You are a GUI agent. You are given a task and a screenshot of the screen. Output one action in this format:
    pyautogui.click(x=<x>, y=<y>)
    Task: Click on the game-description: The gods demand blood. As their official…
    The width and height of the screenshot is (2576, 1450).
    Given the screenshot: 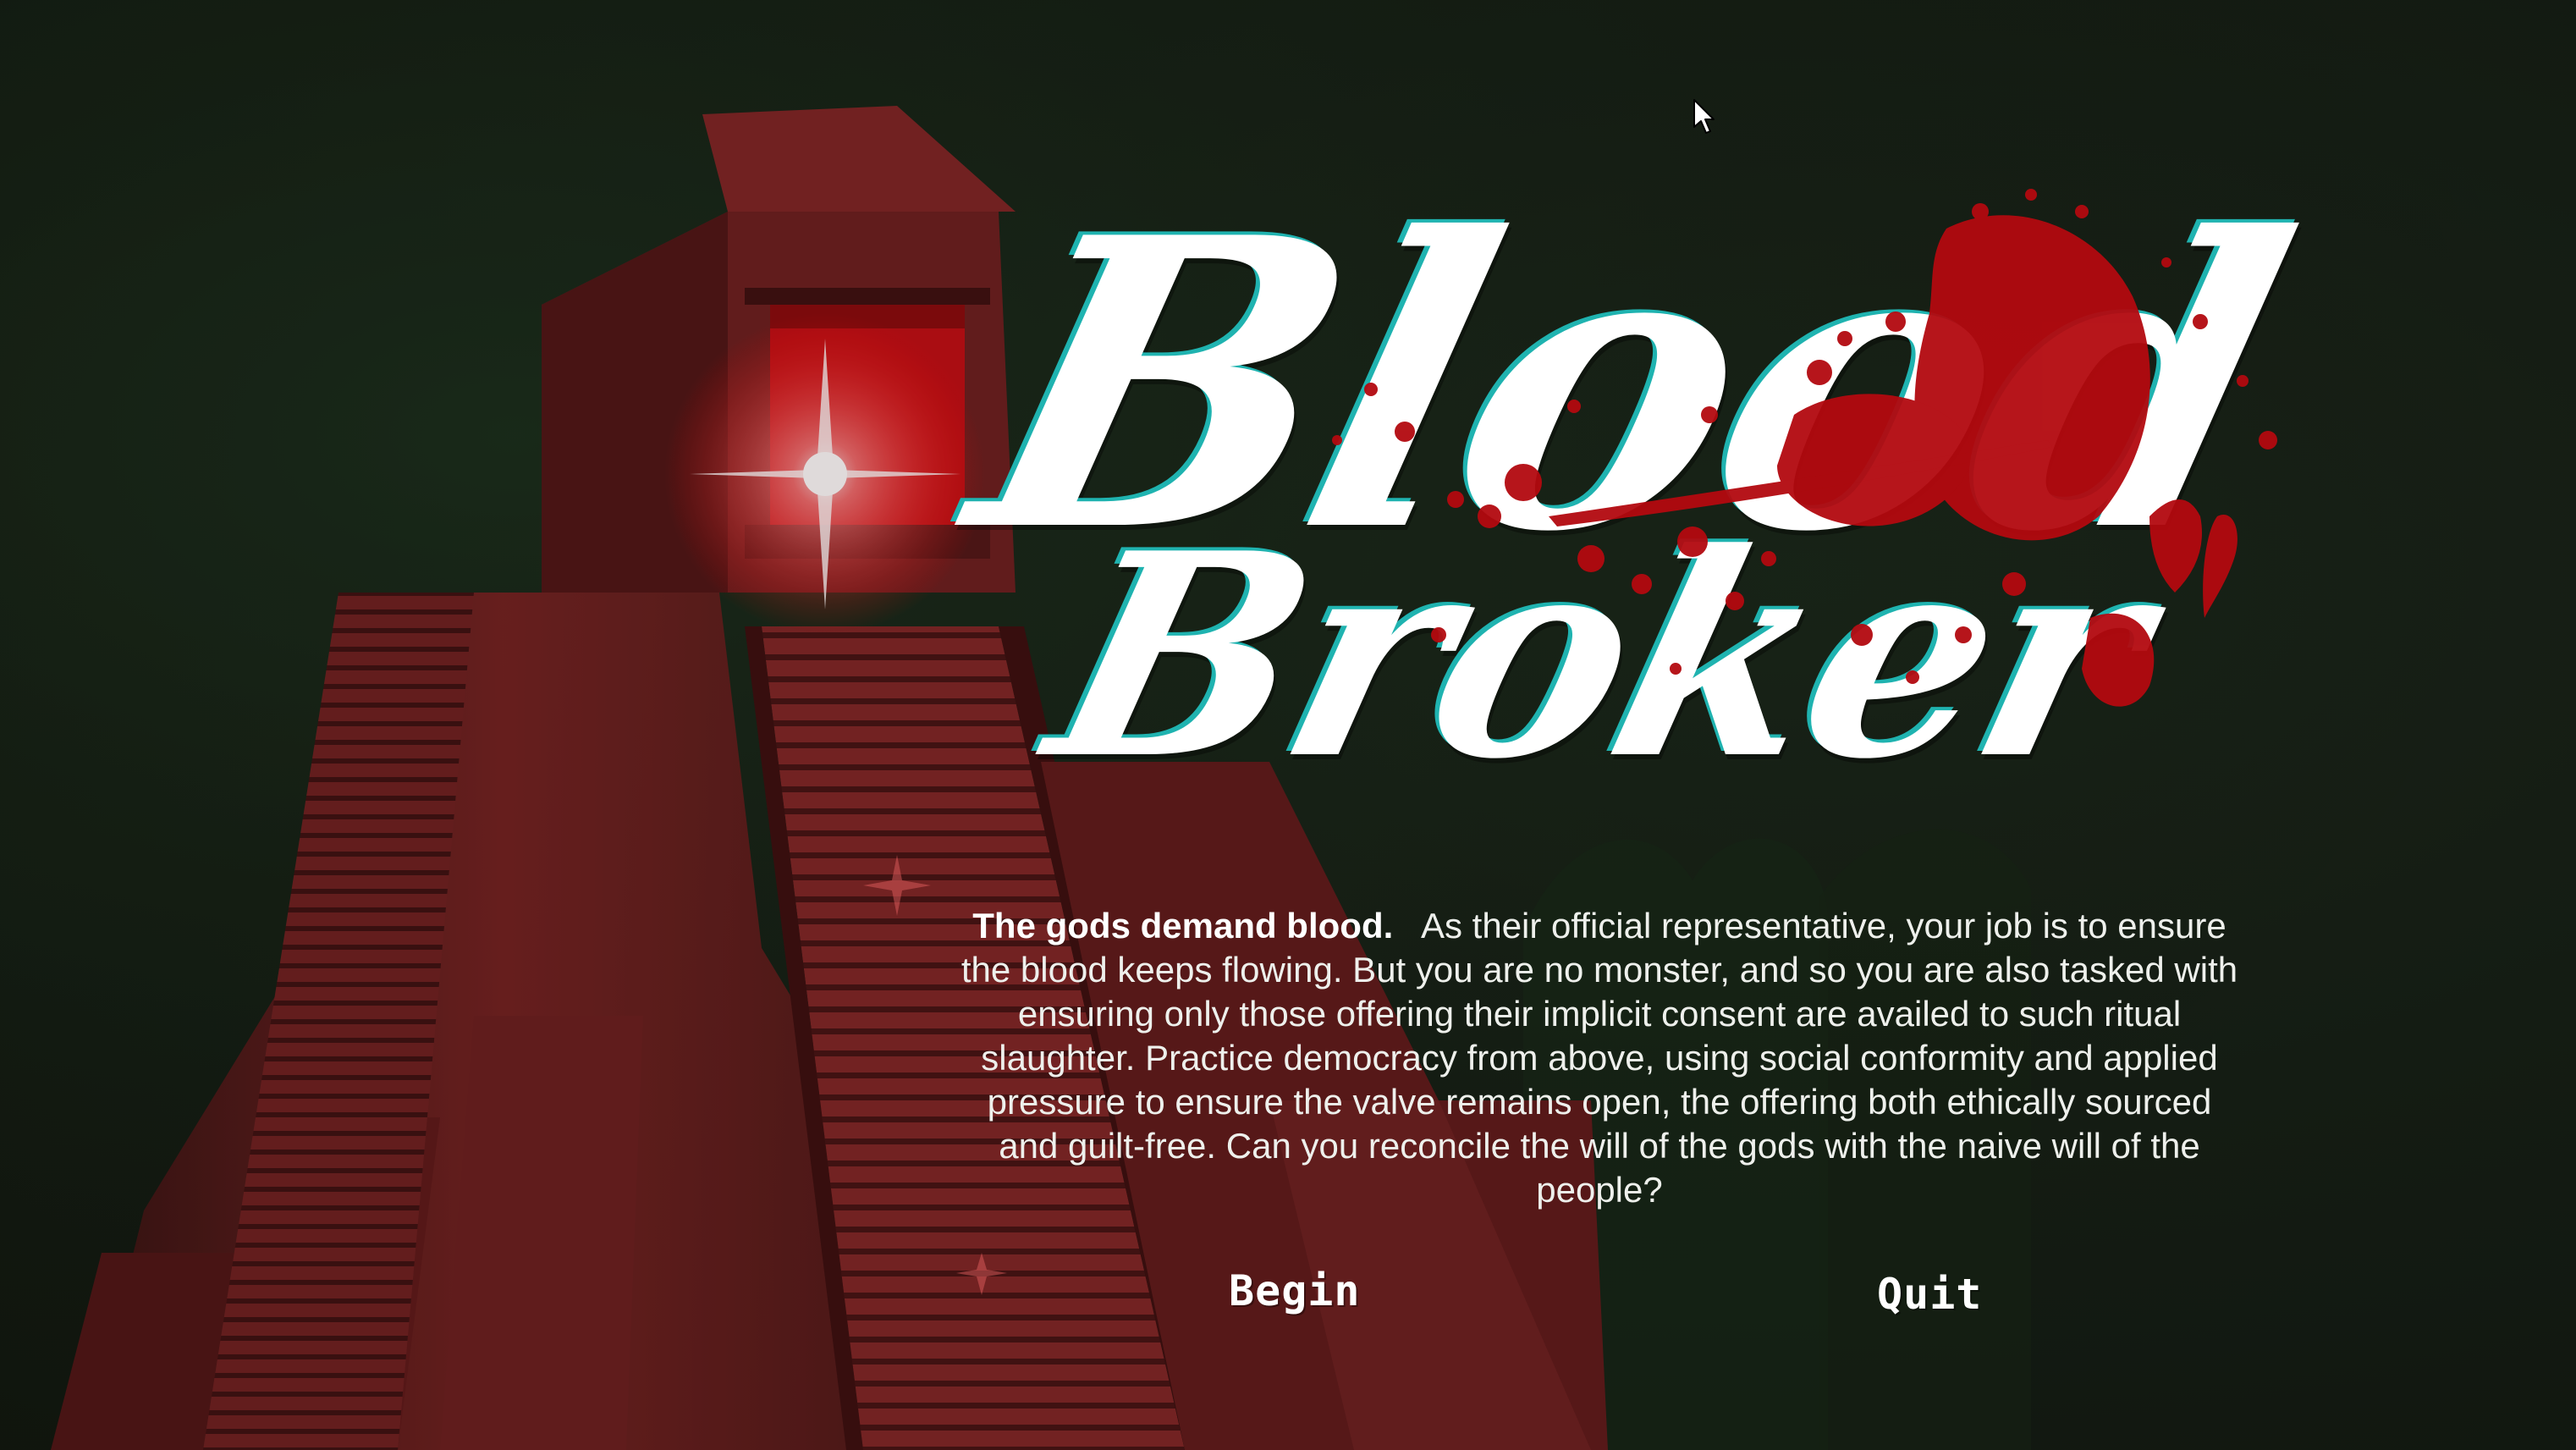 What is the action you would take?
    pyautogui.click(x=1599, y=1058)
    